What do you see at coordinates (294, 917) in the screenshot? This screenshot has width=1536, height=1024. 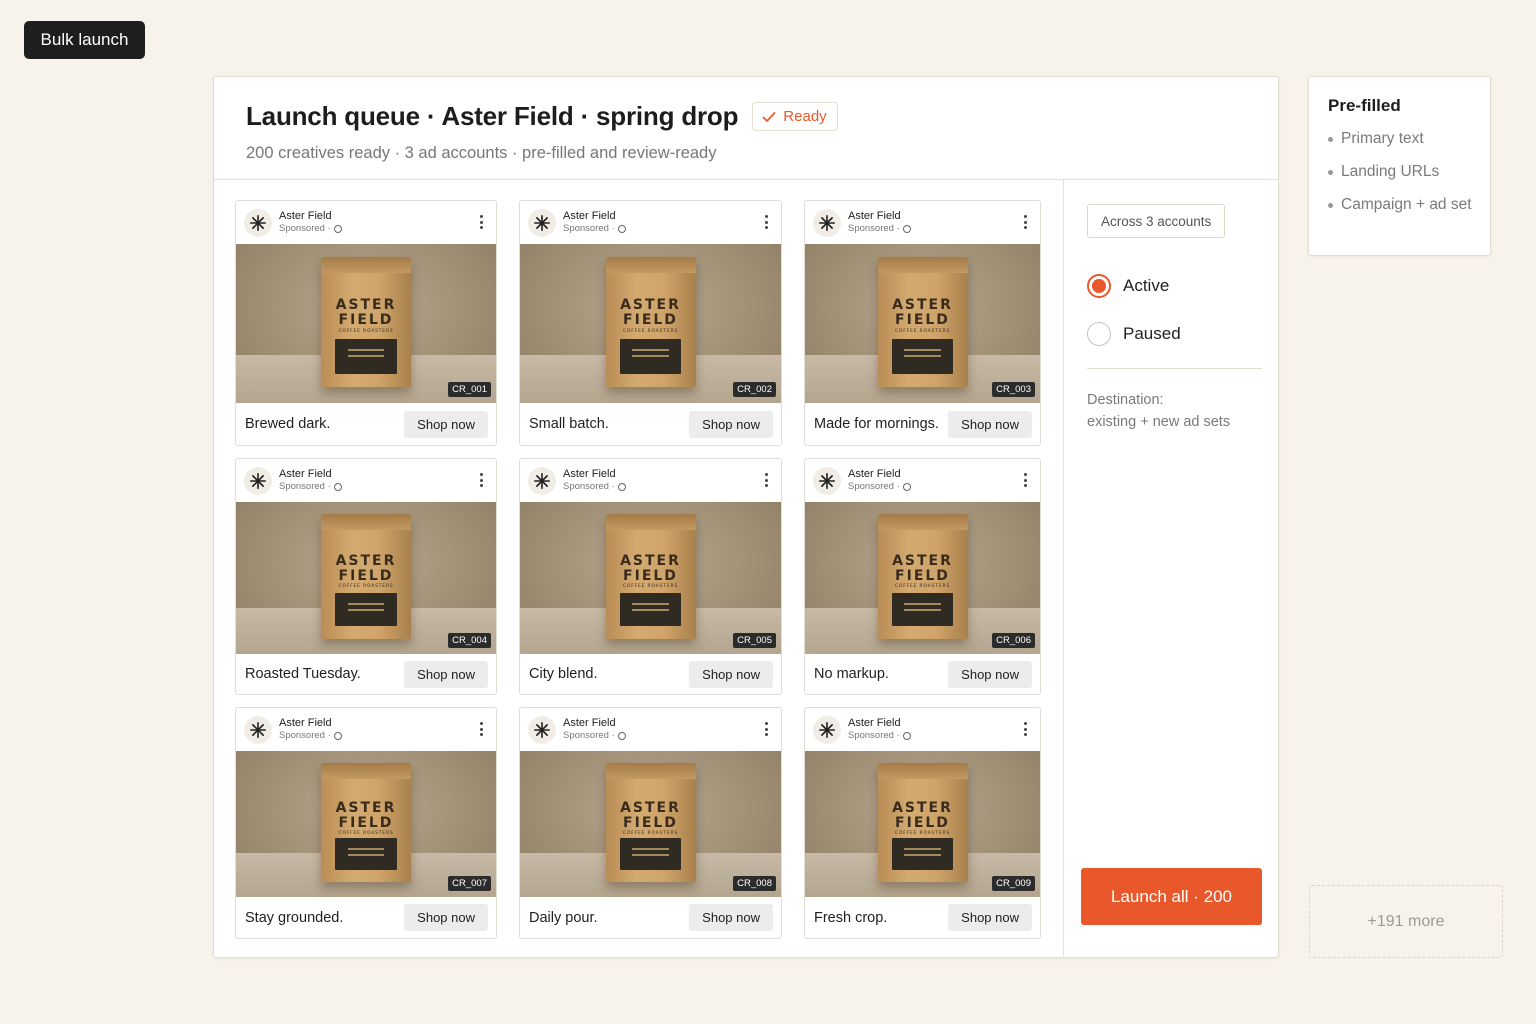 I see `creative-headline: Stay grounded.` at bounding box center [294, 917].